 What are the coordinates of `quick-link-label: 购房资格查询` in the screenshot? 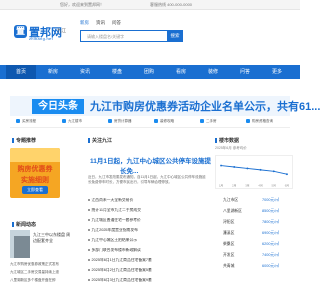 It's located at (262, 121).